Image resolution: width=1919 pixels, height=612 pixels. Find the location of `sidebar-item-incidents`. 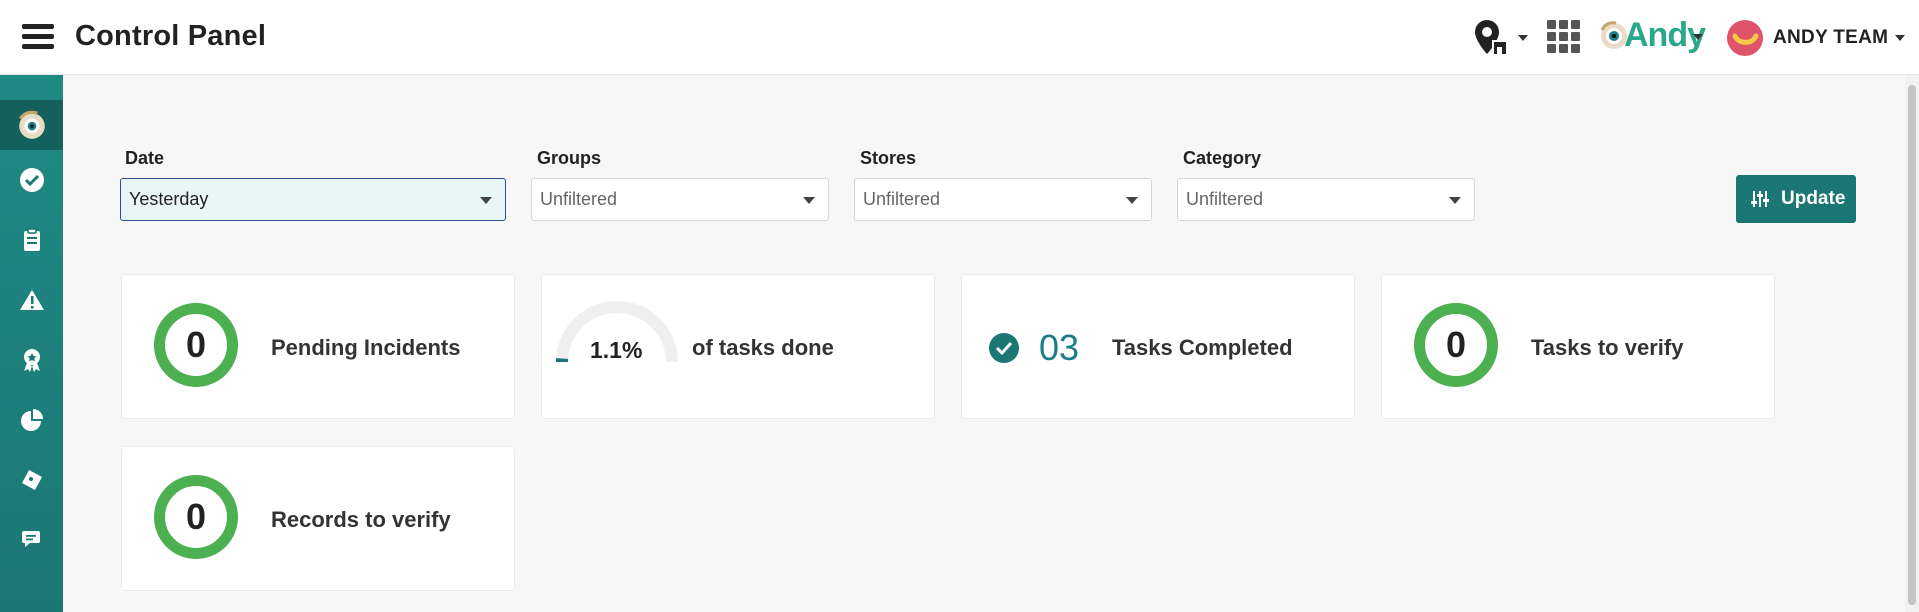

sidebar-item-incidents is located at coordinates (31, 300).